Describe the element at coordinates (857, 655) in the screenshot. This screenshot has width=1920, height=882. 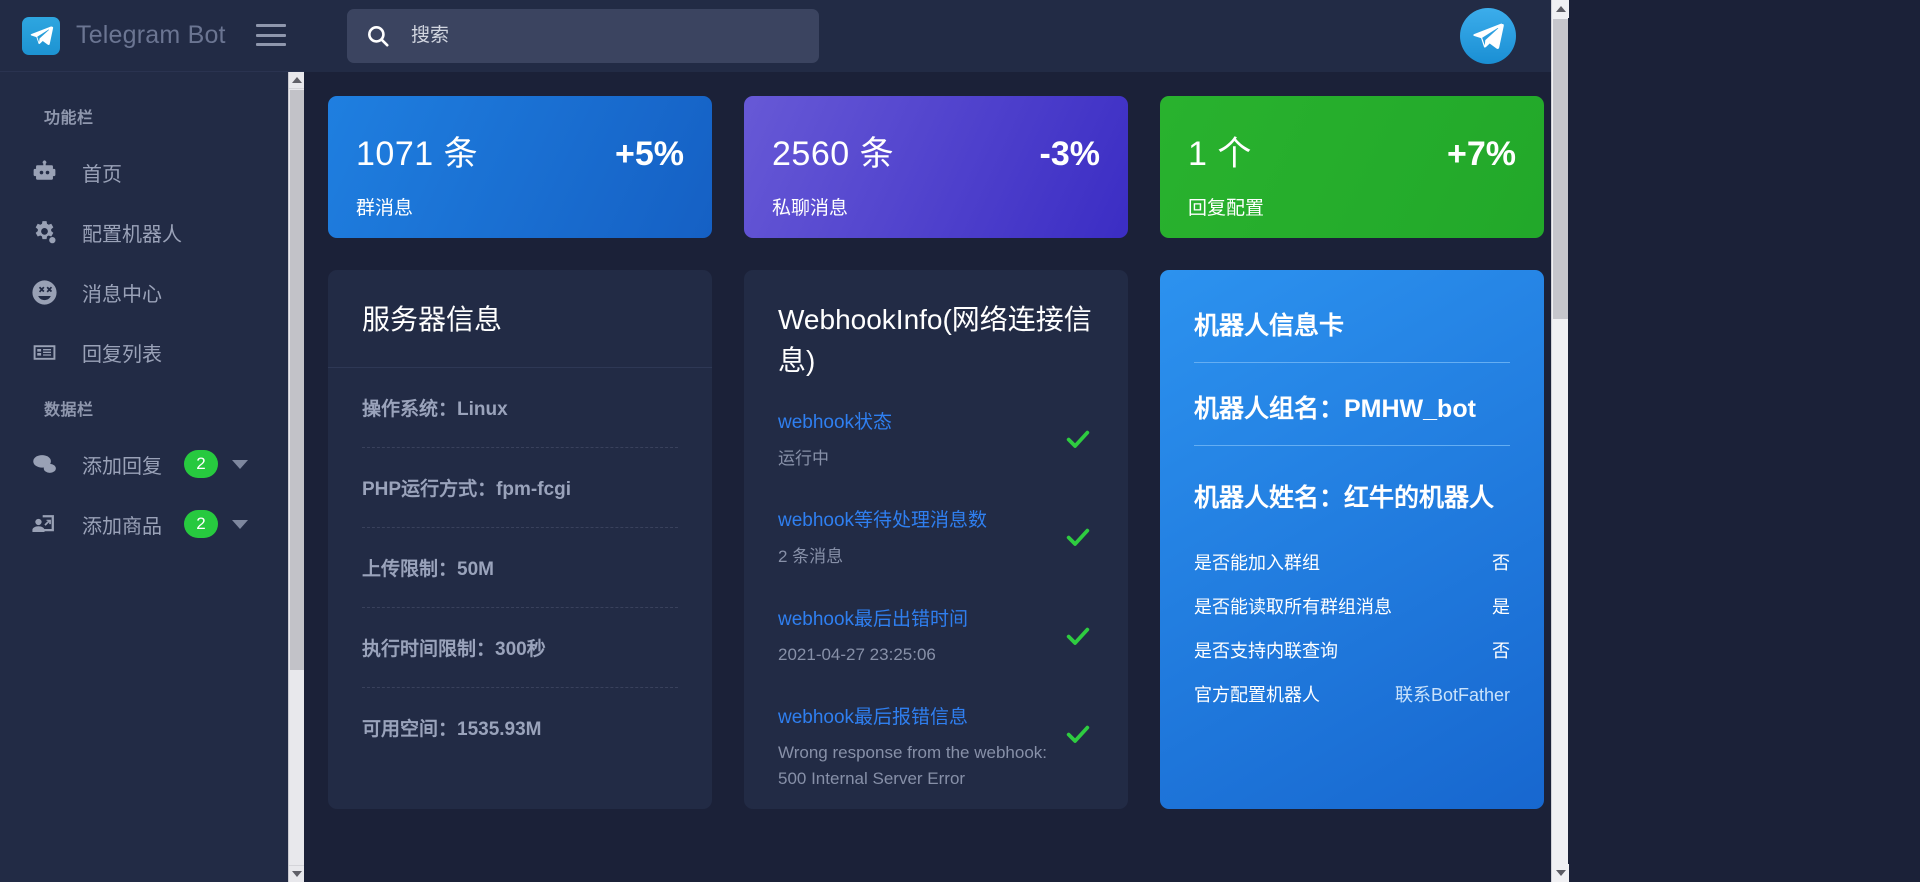
I see `webhook-row-value: 2021-04-27 23:25:06` at that location.